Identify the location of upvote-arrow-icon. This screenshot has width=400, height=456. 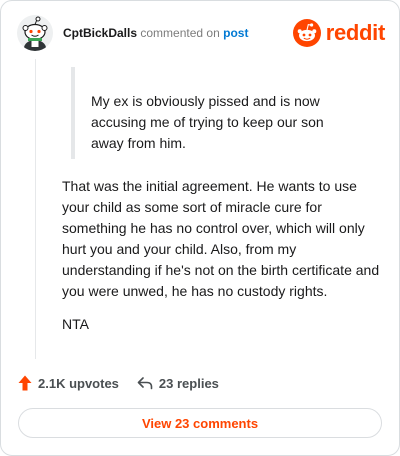
(25, 383).